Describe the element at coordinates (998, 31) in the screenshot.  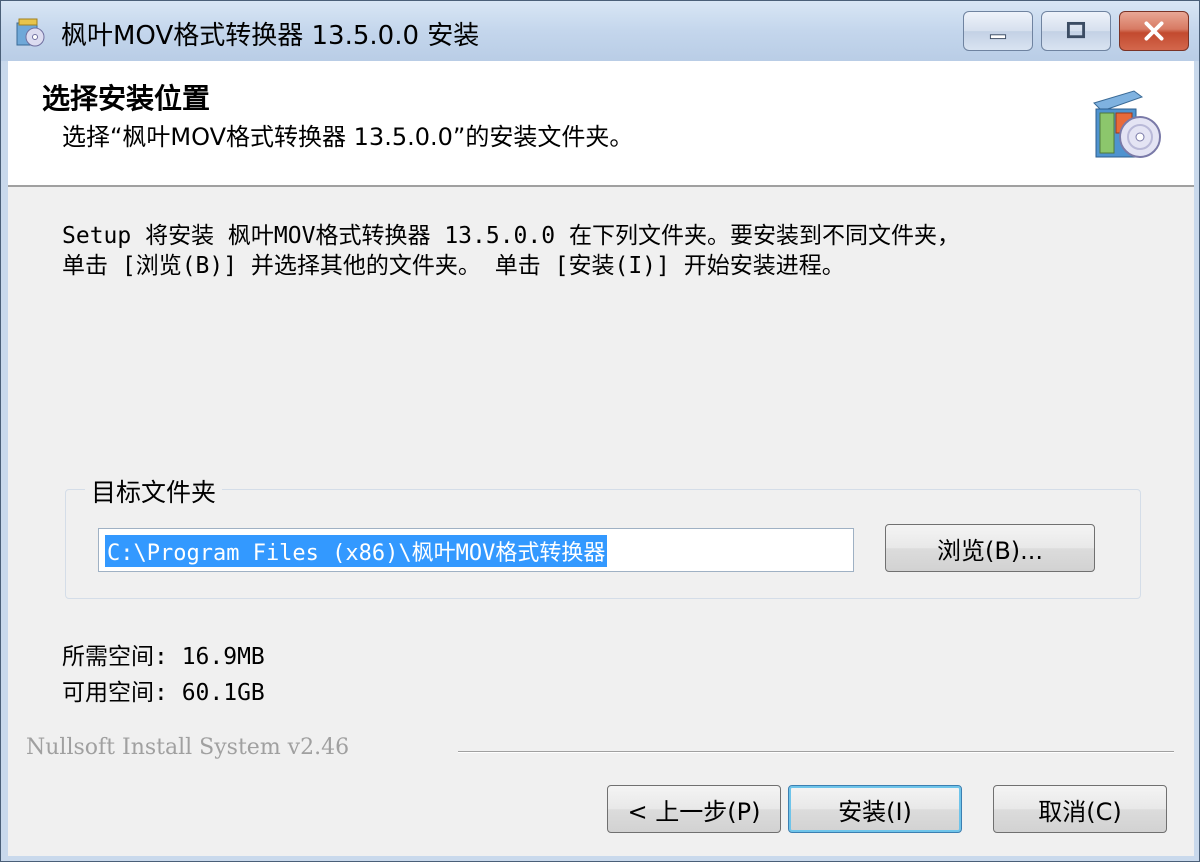
I see `minimize-button` at that location.